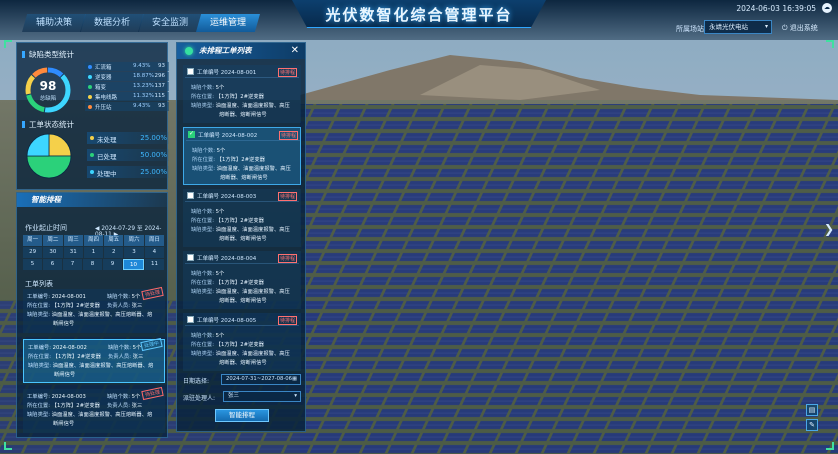 Image resolution: width=838 pixels, height=454 pixels. Describe the element at coordinates (103, 366) in the screenshot. I see `defect-type: 油面温度、油面温度报警、高压熔断器、熔` at that location.